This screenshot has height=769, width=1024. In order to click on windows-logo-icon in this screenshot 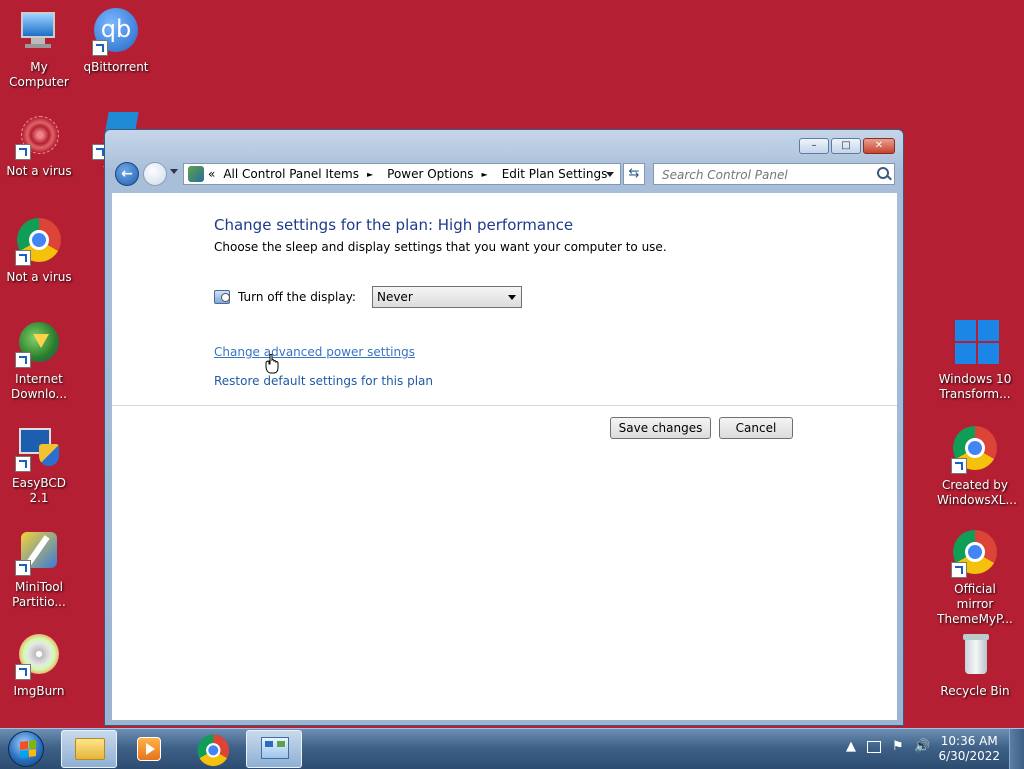, I will do `click(975, 344)`.